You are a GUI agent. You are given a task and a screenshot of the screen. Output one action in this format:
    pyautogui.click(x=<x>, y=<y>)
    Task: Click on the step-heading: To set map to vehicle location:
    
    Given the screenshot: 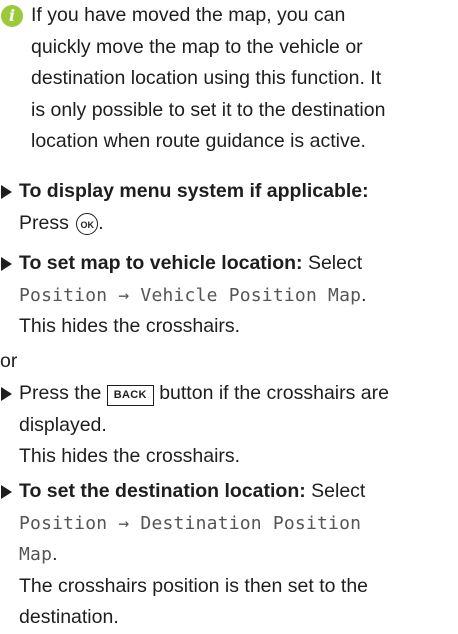 What is the action you would take?
    pyautogui.click(x=161, y=263)
    